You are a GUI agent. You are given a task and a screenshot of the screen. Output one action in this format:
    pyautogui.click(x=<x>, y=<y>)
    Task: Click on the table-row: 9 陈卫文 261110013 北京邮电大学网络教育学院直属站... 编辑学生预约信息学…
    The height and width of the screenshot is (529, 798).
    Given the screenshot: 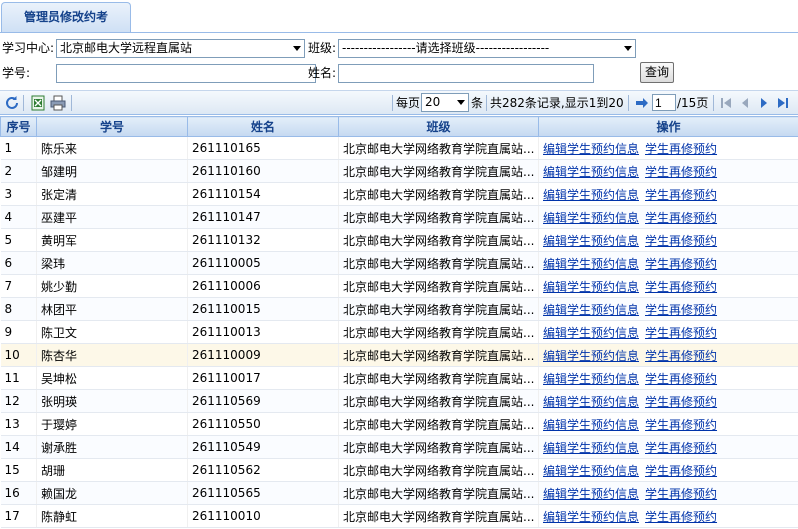 What is the action you would take?
    pyautogui.click(x=399, y=332)
    